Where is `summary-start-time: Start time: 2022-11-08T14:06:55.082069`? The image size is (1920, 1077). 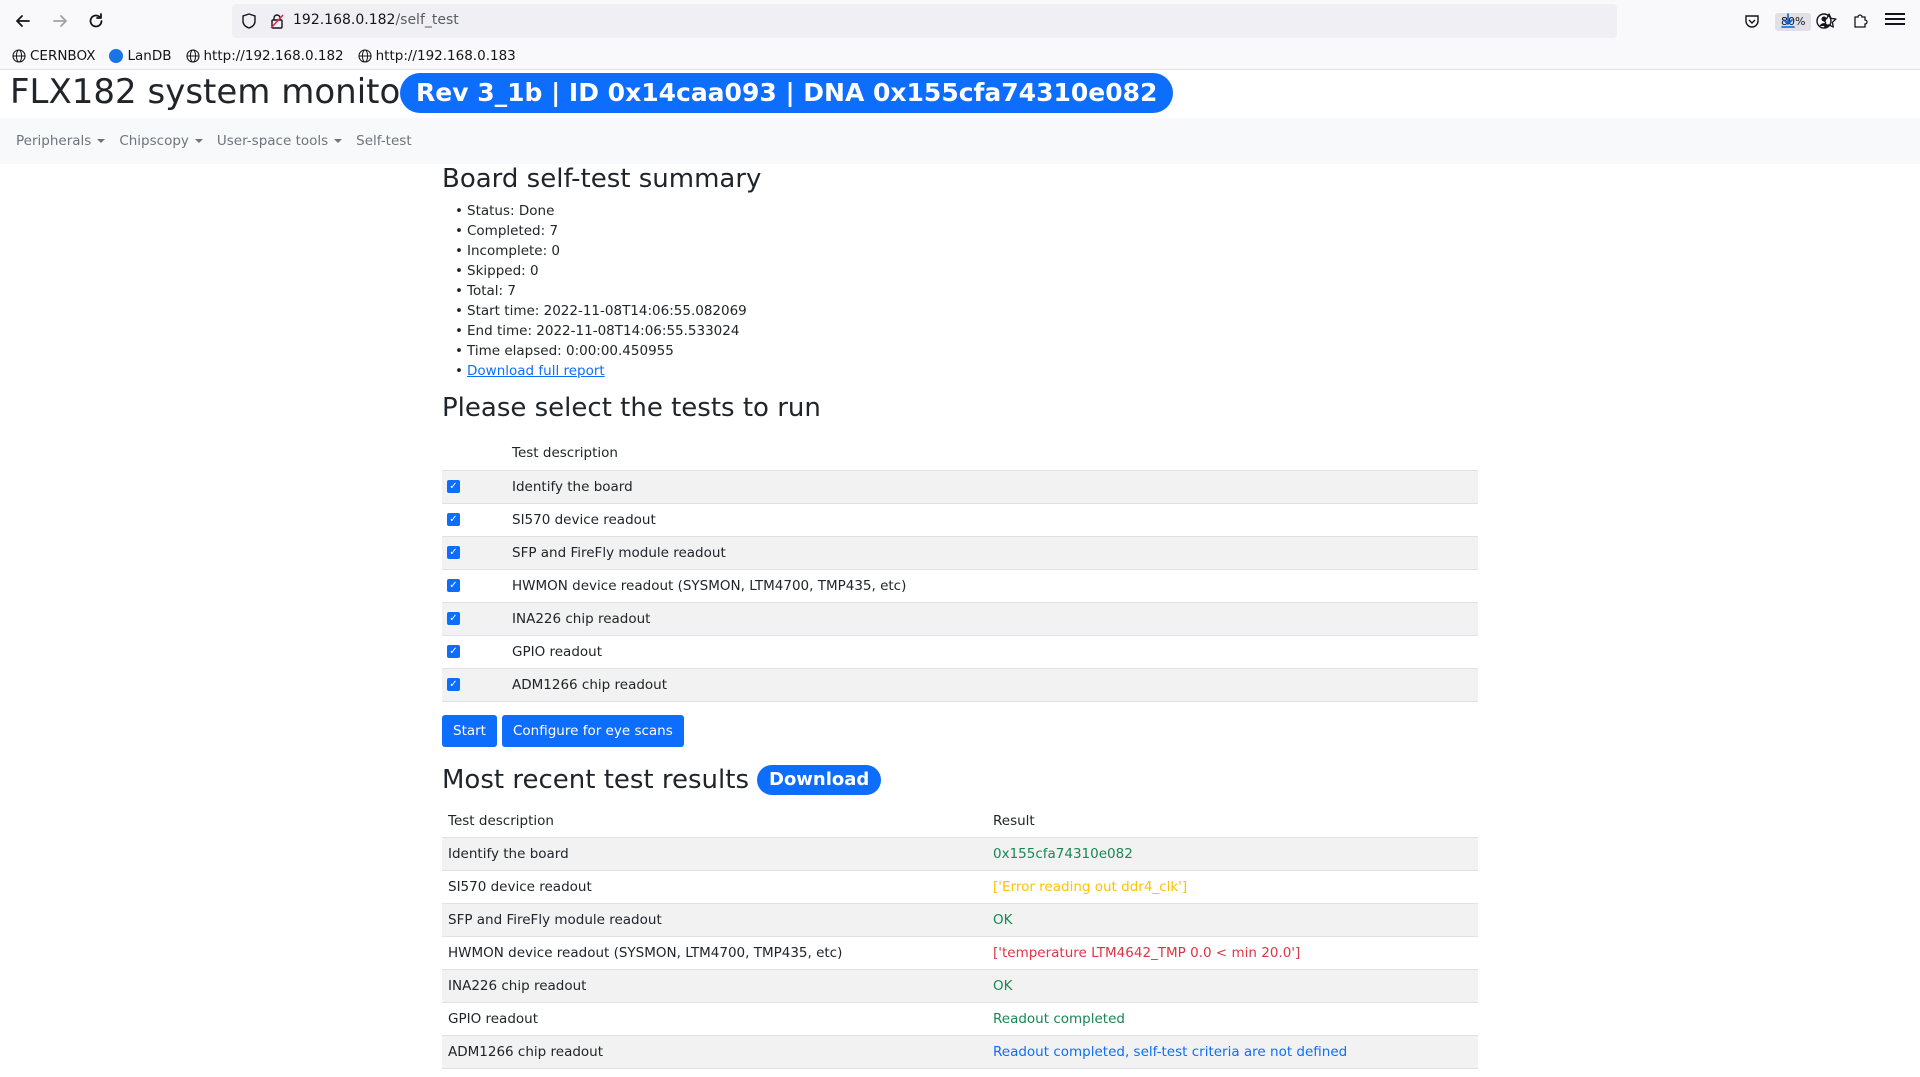 summary-start-time: Start time: 2022-11-08T14:06:55.082069 is located at coordinates (966, 311).